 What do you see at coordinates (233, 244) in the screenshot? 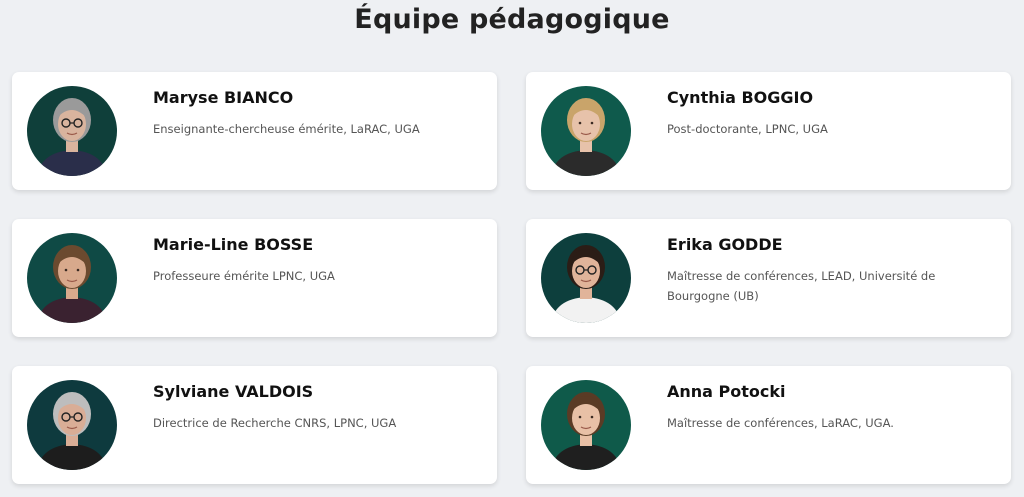
I see `member-name: Marie-Line BOSSE` at bounding box center [233, 244].